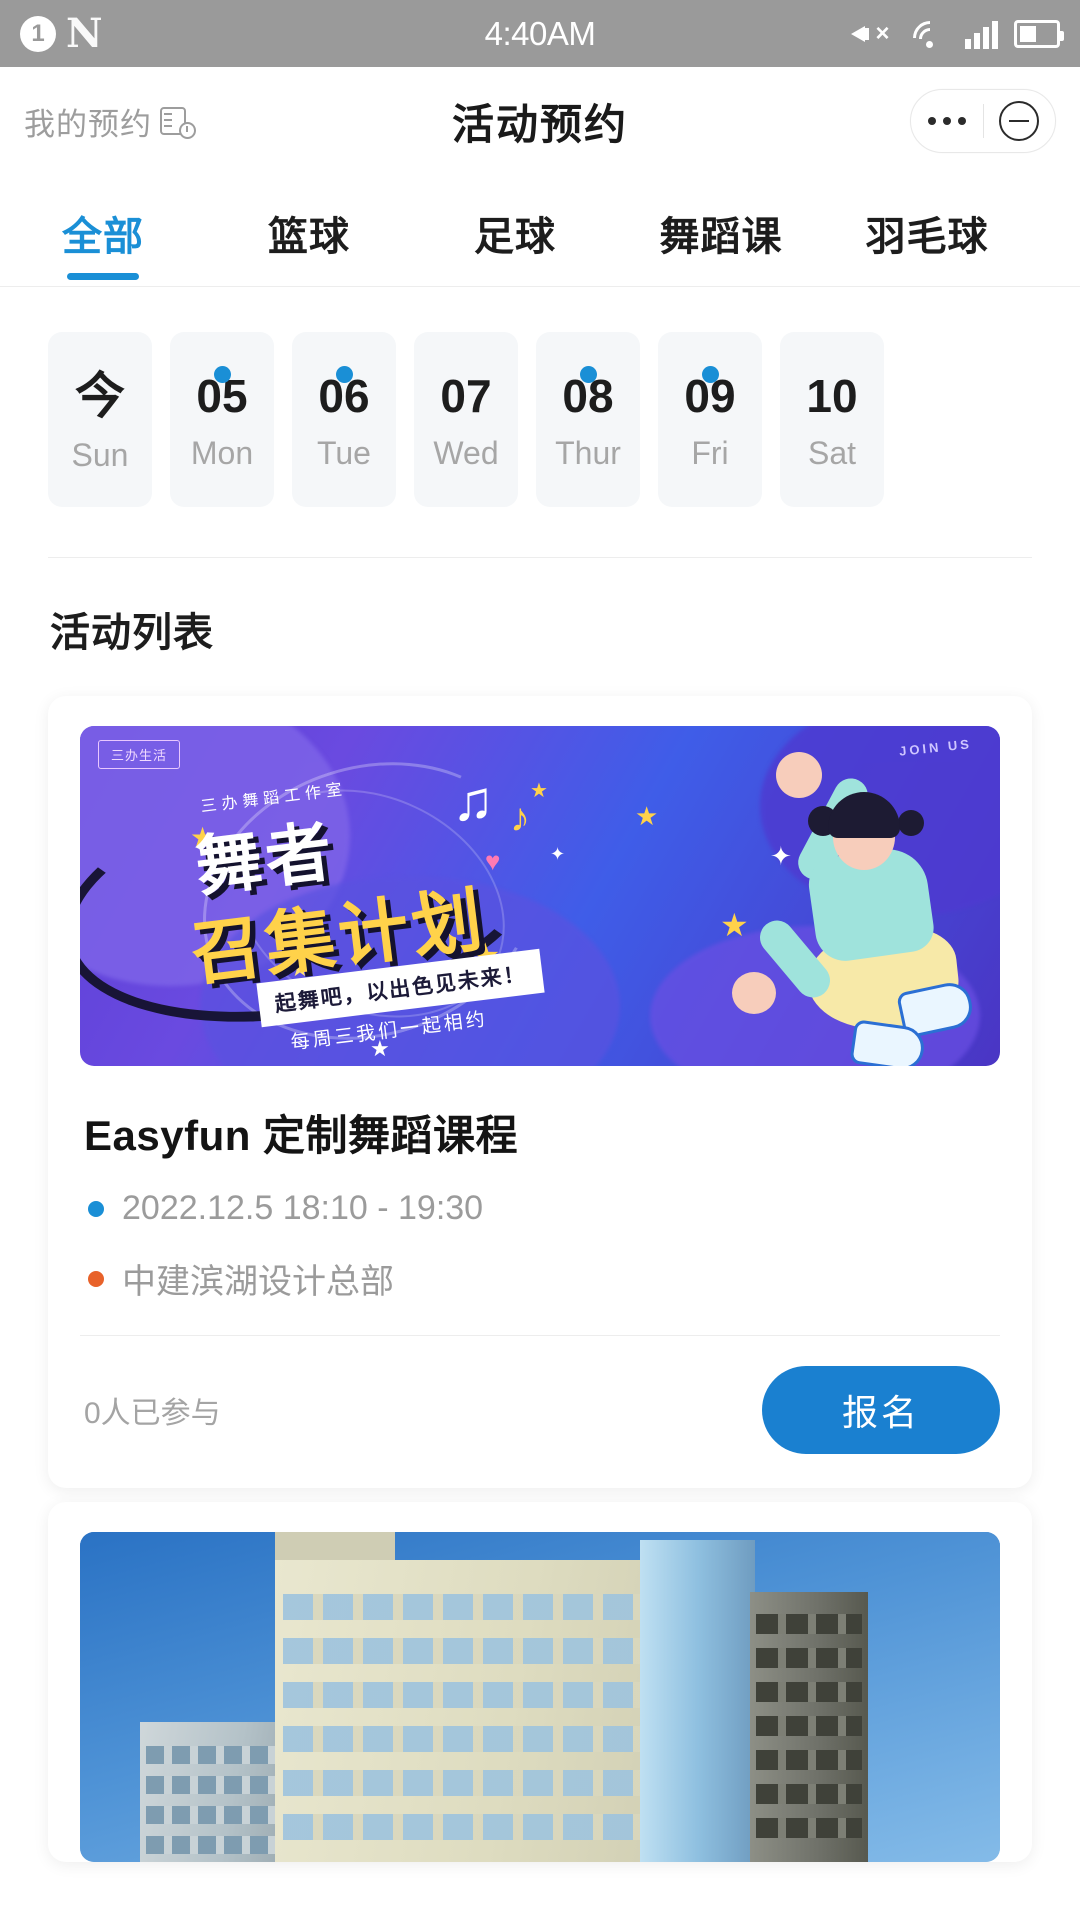 This screenshot has width=1080, height=1920. Describe the element at coordinates (540, 1195) in the screenshot. I see `event-time-row: 2022.12.5 18:10 - 19:30` at that location.